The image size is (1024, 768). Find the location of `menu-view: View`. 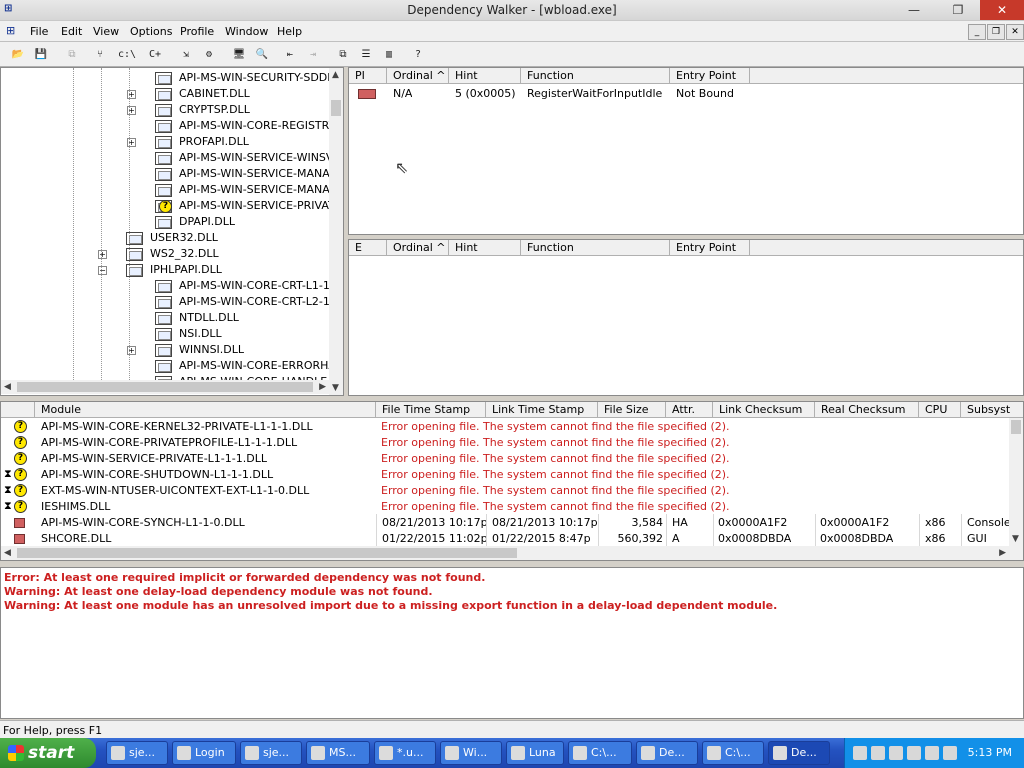

menu-view: View is located at coordinates (106, 31).